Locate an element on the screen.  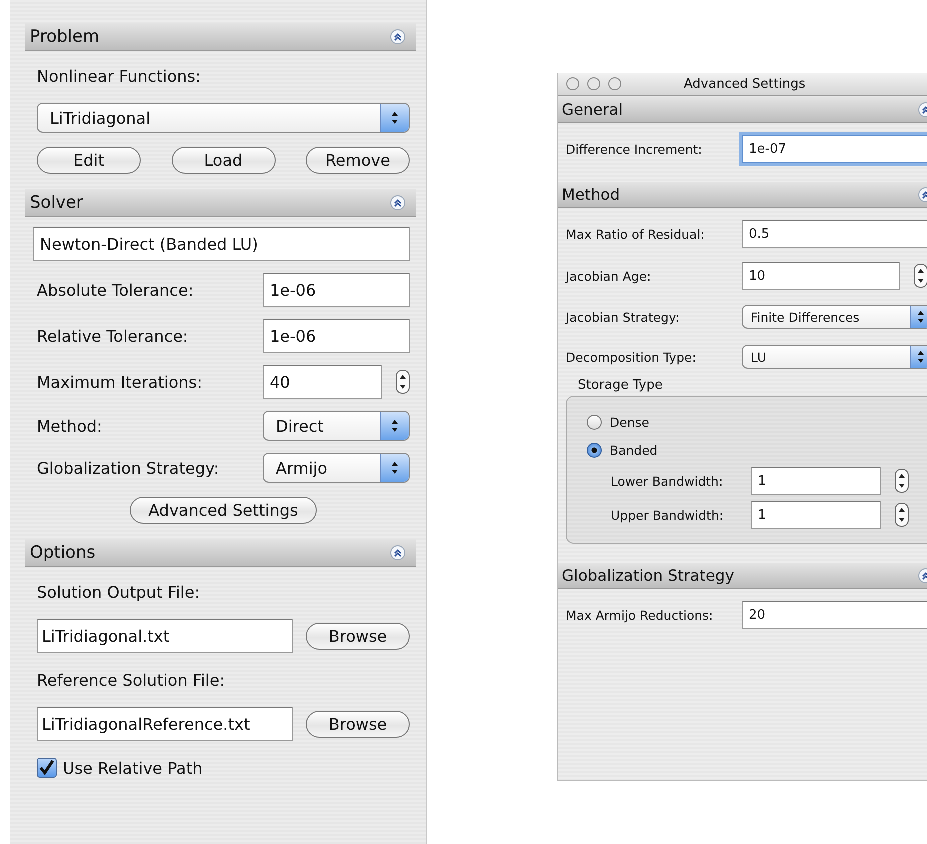
input-field: LiTridiagonalReference.txt is located at coordinates (165, 724).